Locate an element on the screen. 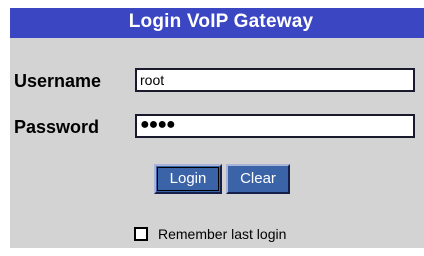 The image size is (424, 256). password-row: Password ●●●● is located at coordinates (217, 127).